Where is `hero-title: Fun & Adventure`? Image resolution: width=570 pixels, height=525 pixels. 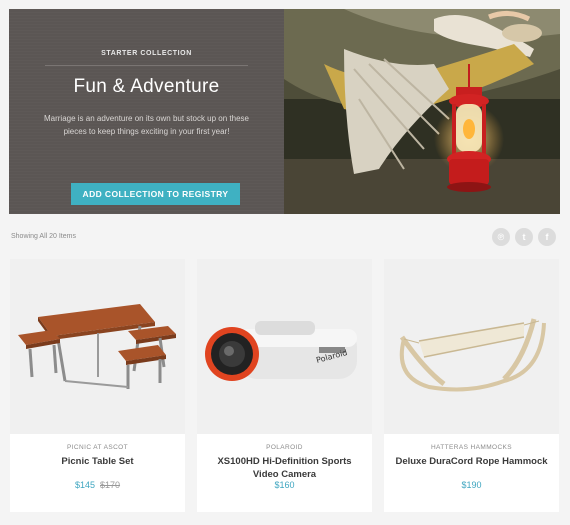 hero-title: Fun & Adventure is located at coordinates (146, 86).